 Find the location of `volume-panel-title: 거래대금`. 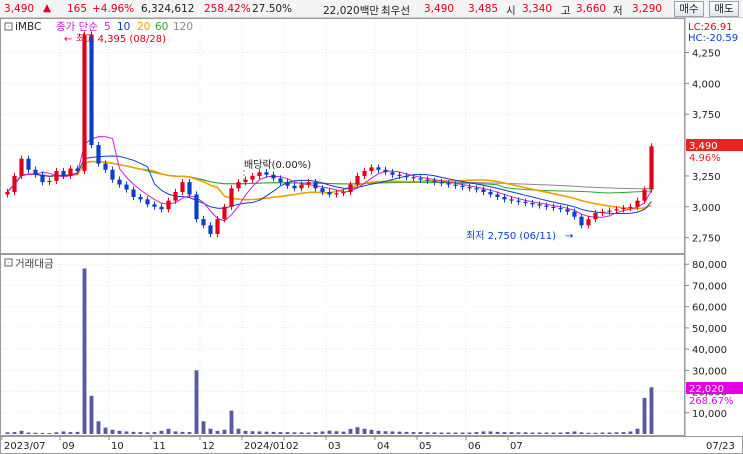

volume-panel-title: 거래대금 is located at coordinates (34, 264).